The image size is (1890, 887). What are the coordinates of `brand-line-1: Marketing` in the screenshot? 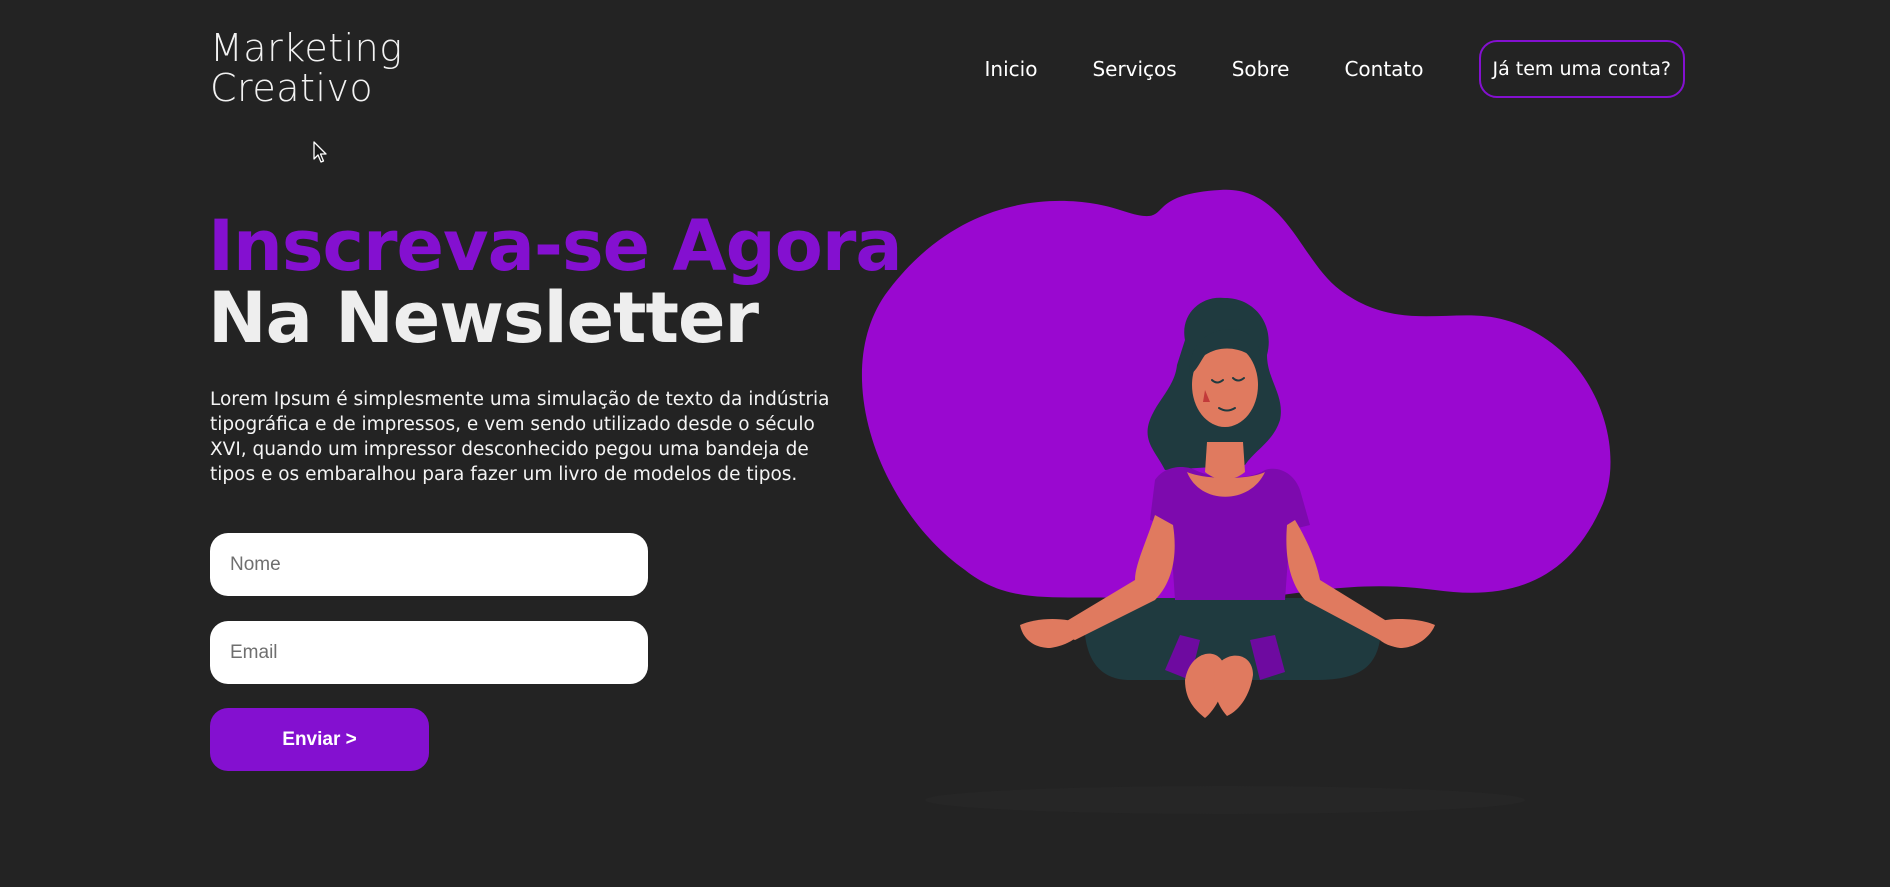 It's located at (306, 48).